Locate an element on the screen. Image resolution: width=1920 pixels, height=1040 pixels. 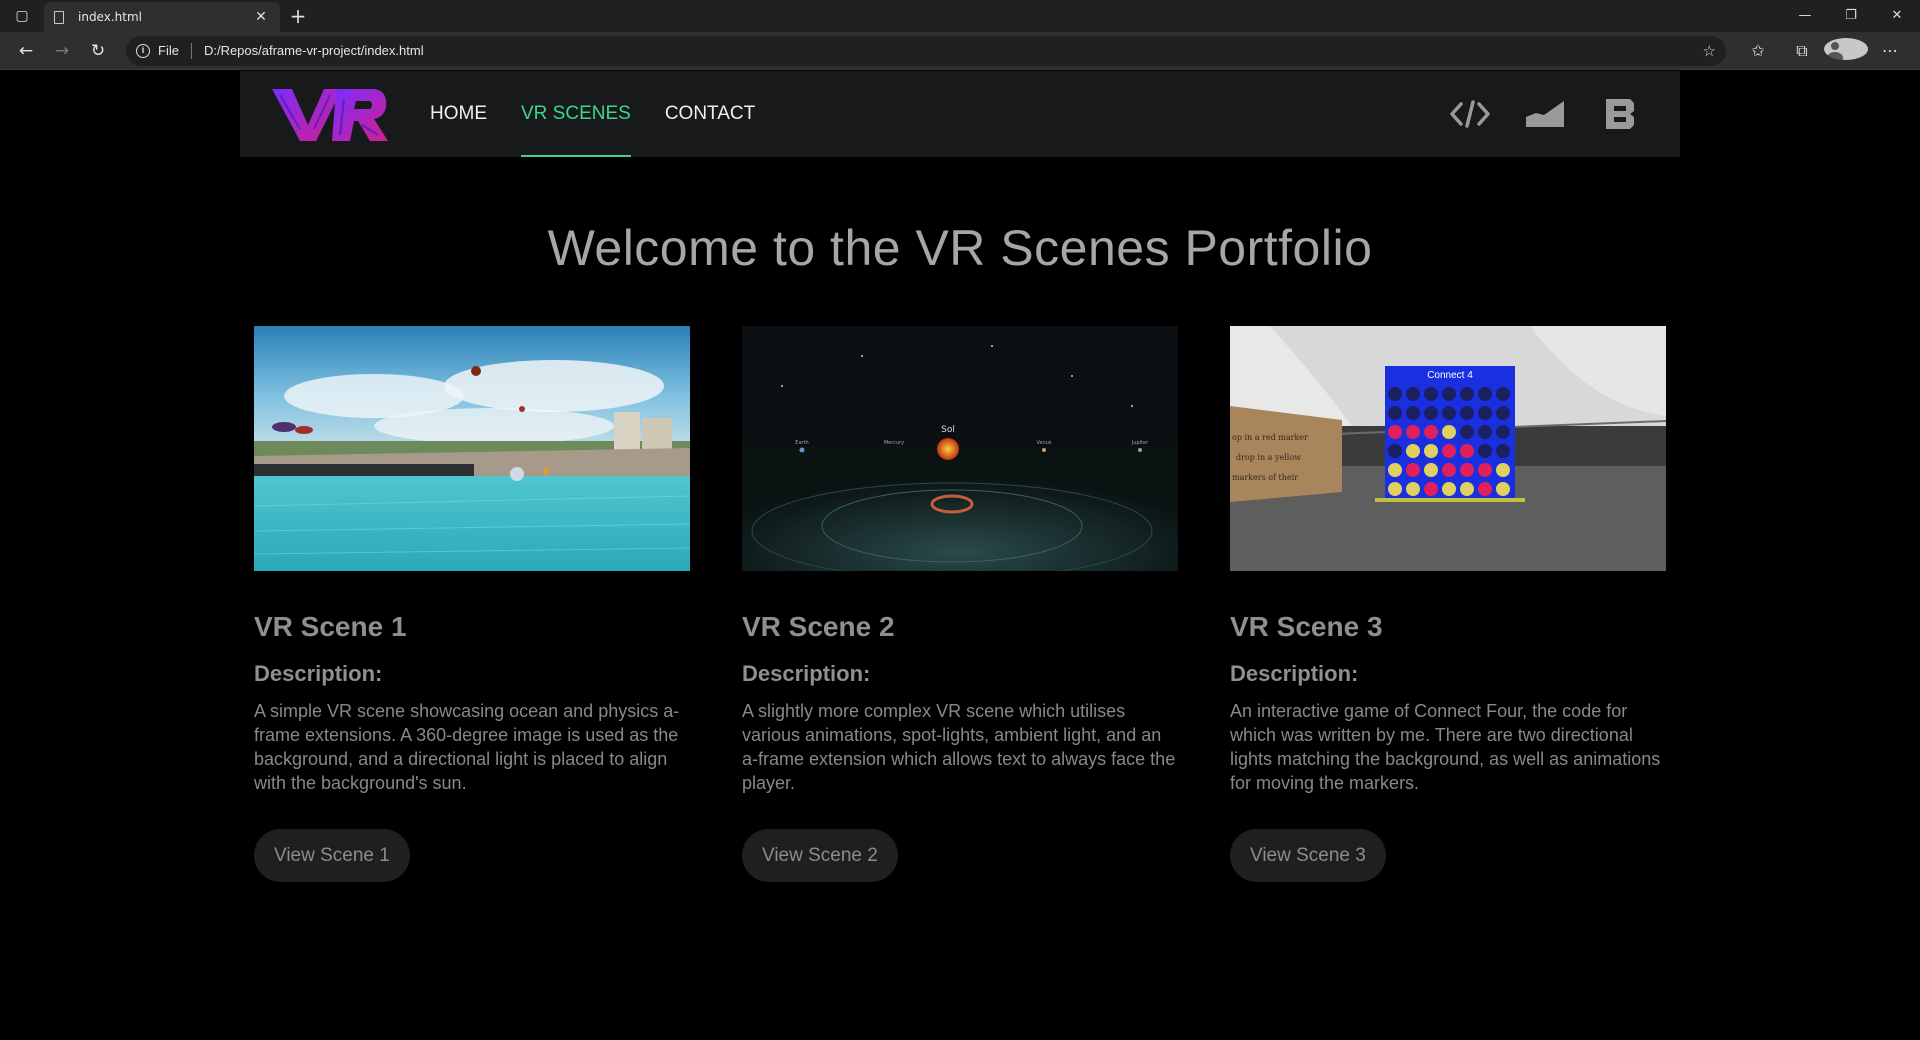
scene-1-desc-label: Description: is located at coordinates (318, 673).